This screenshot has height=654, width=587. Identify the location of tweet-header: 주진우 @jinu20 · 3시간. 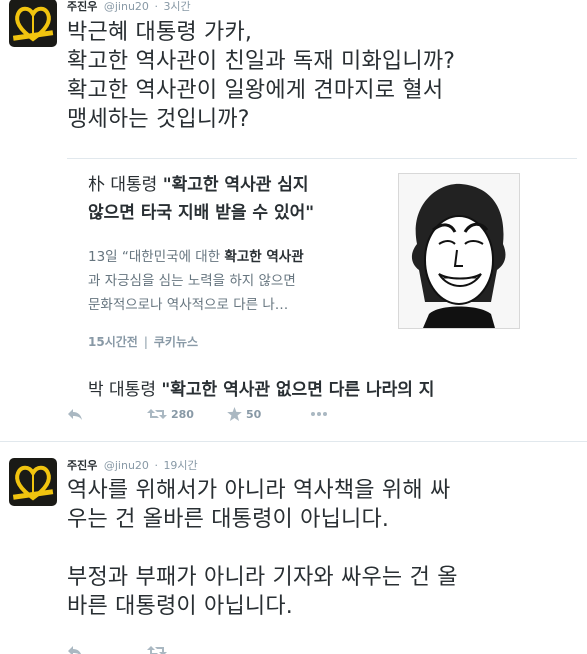
(129, 6).